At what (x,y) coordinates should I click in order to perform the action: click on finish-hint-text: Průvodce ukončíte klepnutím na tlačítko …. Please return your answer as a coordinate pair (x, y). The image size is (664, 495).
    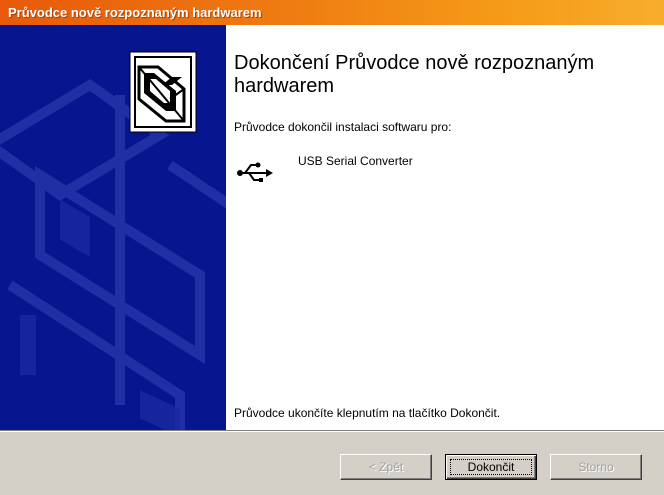
    Looking at the image, I should click on (367, 413).